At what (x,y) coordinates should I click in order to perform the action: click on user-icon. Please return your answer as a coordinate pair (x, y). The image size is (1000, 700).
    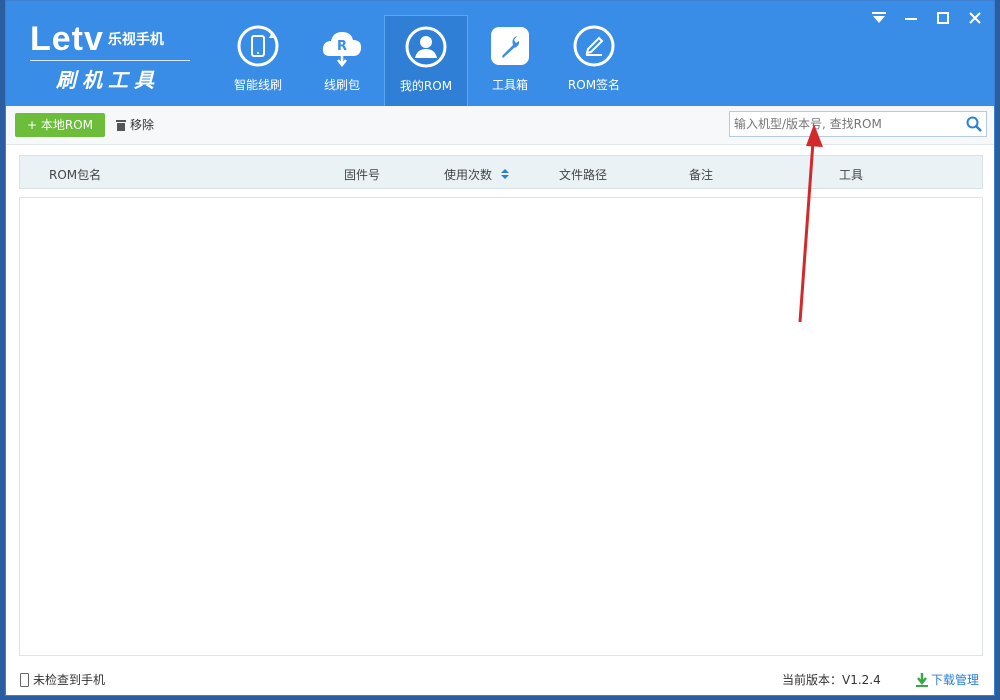
    Looking at the image, I should click on (426, 47).